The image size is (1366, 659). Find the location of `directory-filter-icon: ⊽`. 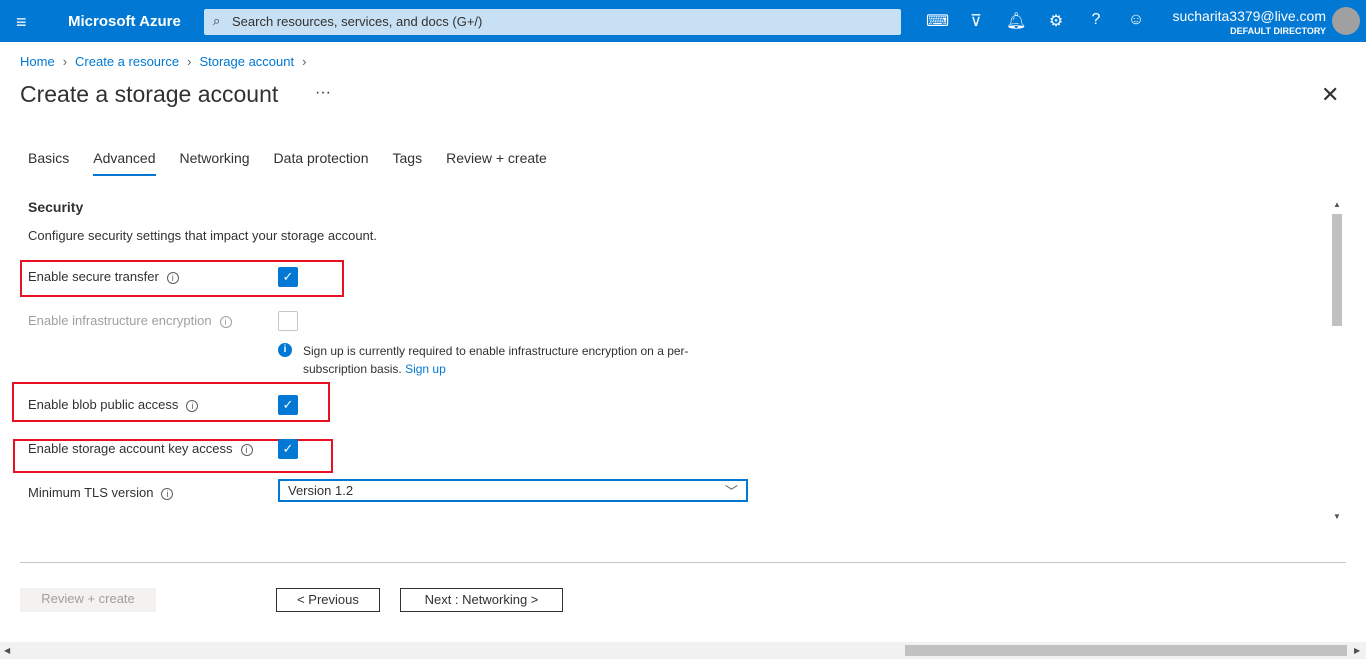

directory-filter-icon: ⊽ is located at coordinates (976, 21).